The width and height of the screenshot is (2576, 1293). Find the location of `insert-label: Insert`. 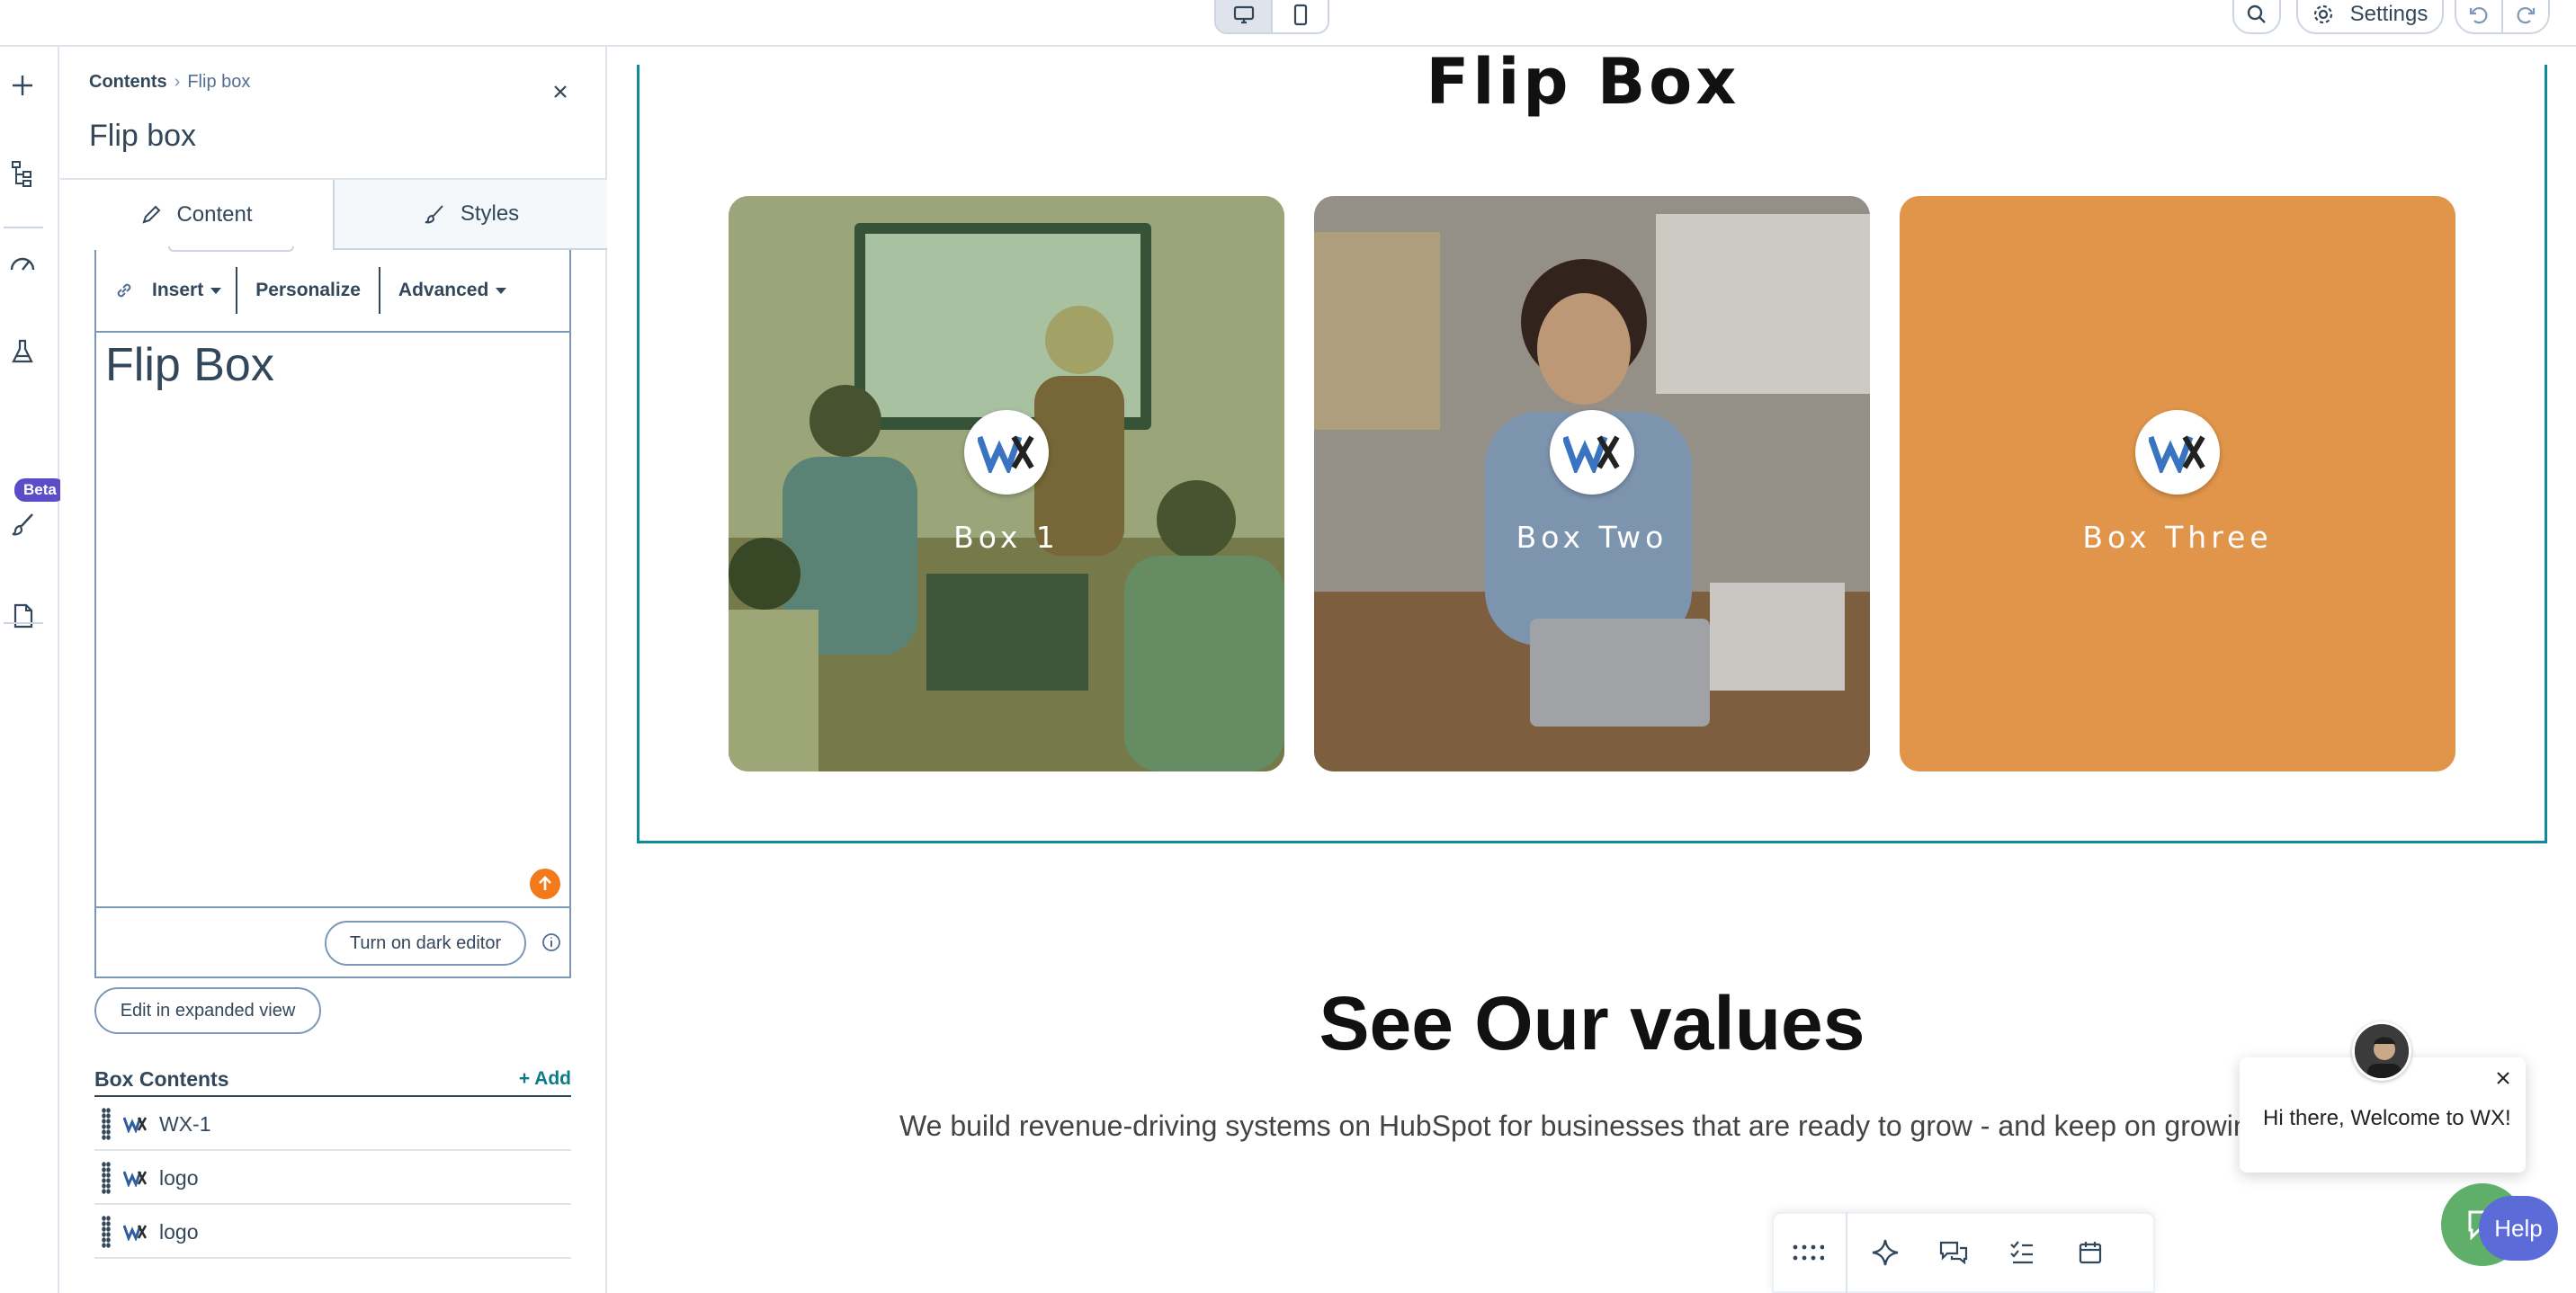

insert-label: Insert is located at coordinates (178, 290).